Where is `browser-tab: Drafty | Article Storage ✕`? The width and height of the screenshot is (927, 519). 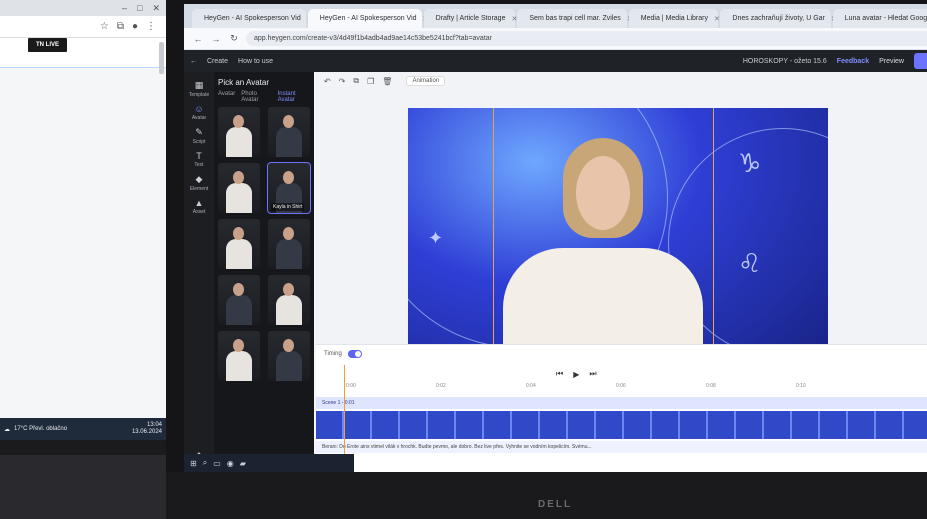
browser-tab: Drafty | Article Storage ✕ is located at coordinates (470, 18).